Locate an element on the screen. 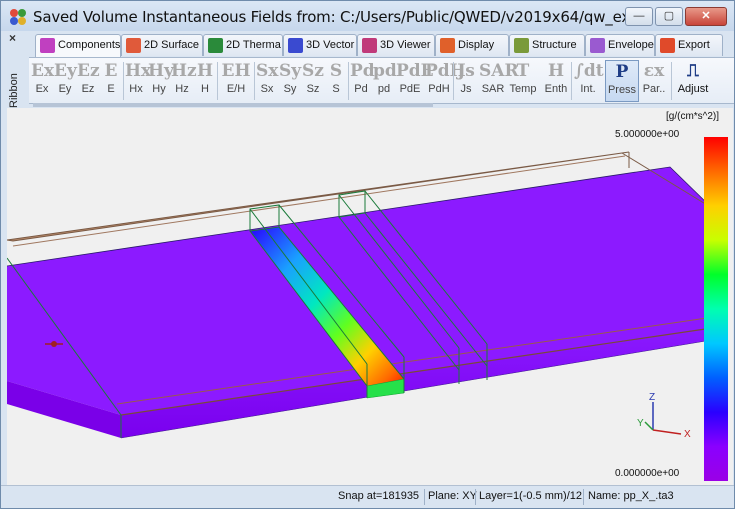 The width and height of the screenshot is (735, 509). ribbon-button-label: E/H is located at coordinates (236, 89).